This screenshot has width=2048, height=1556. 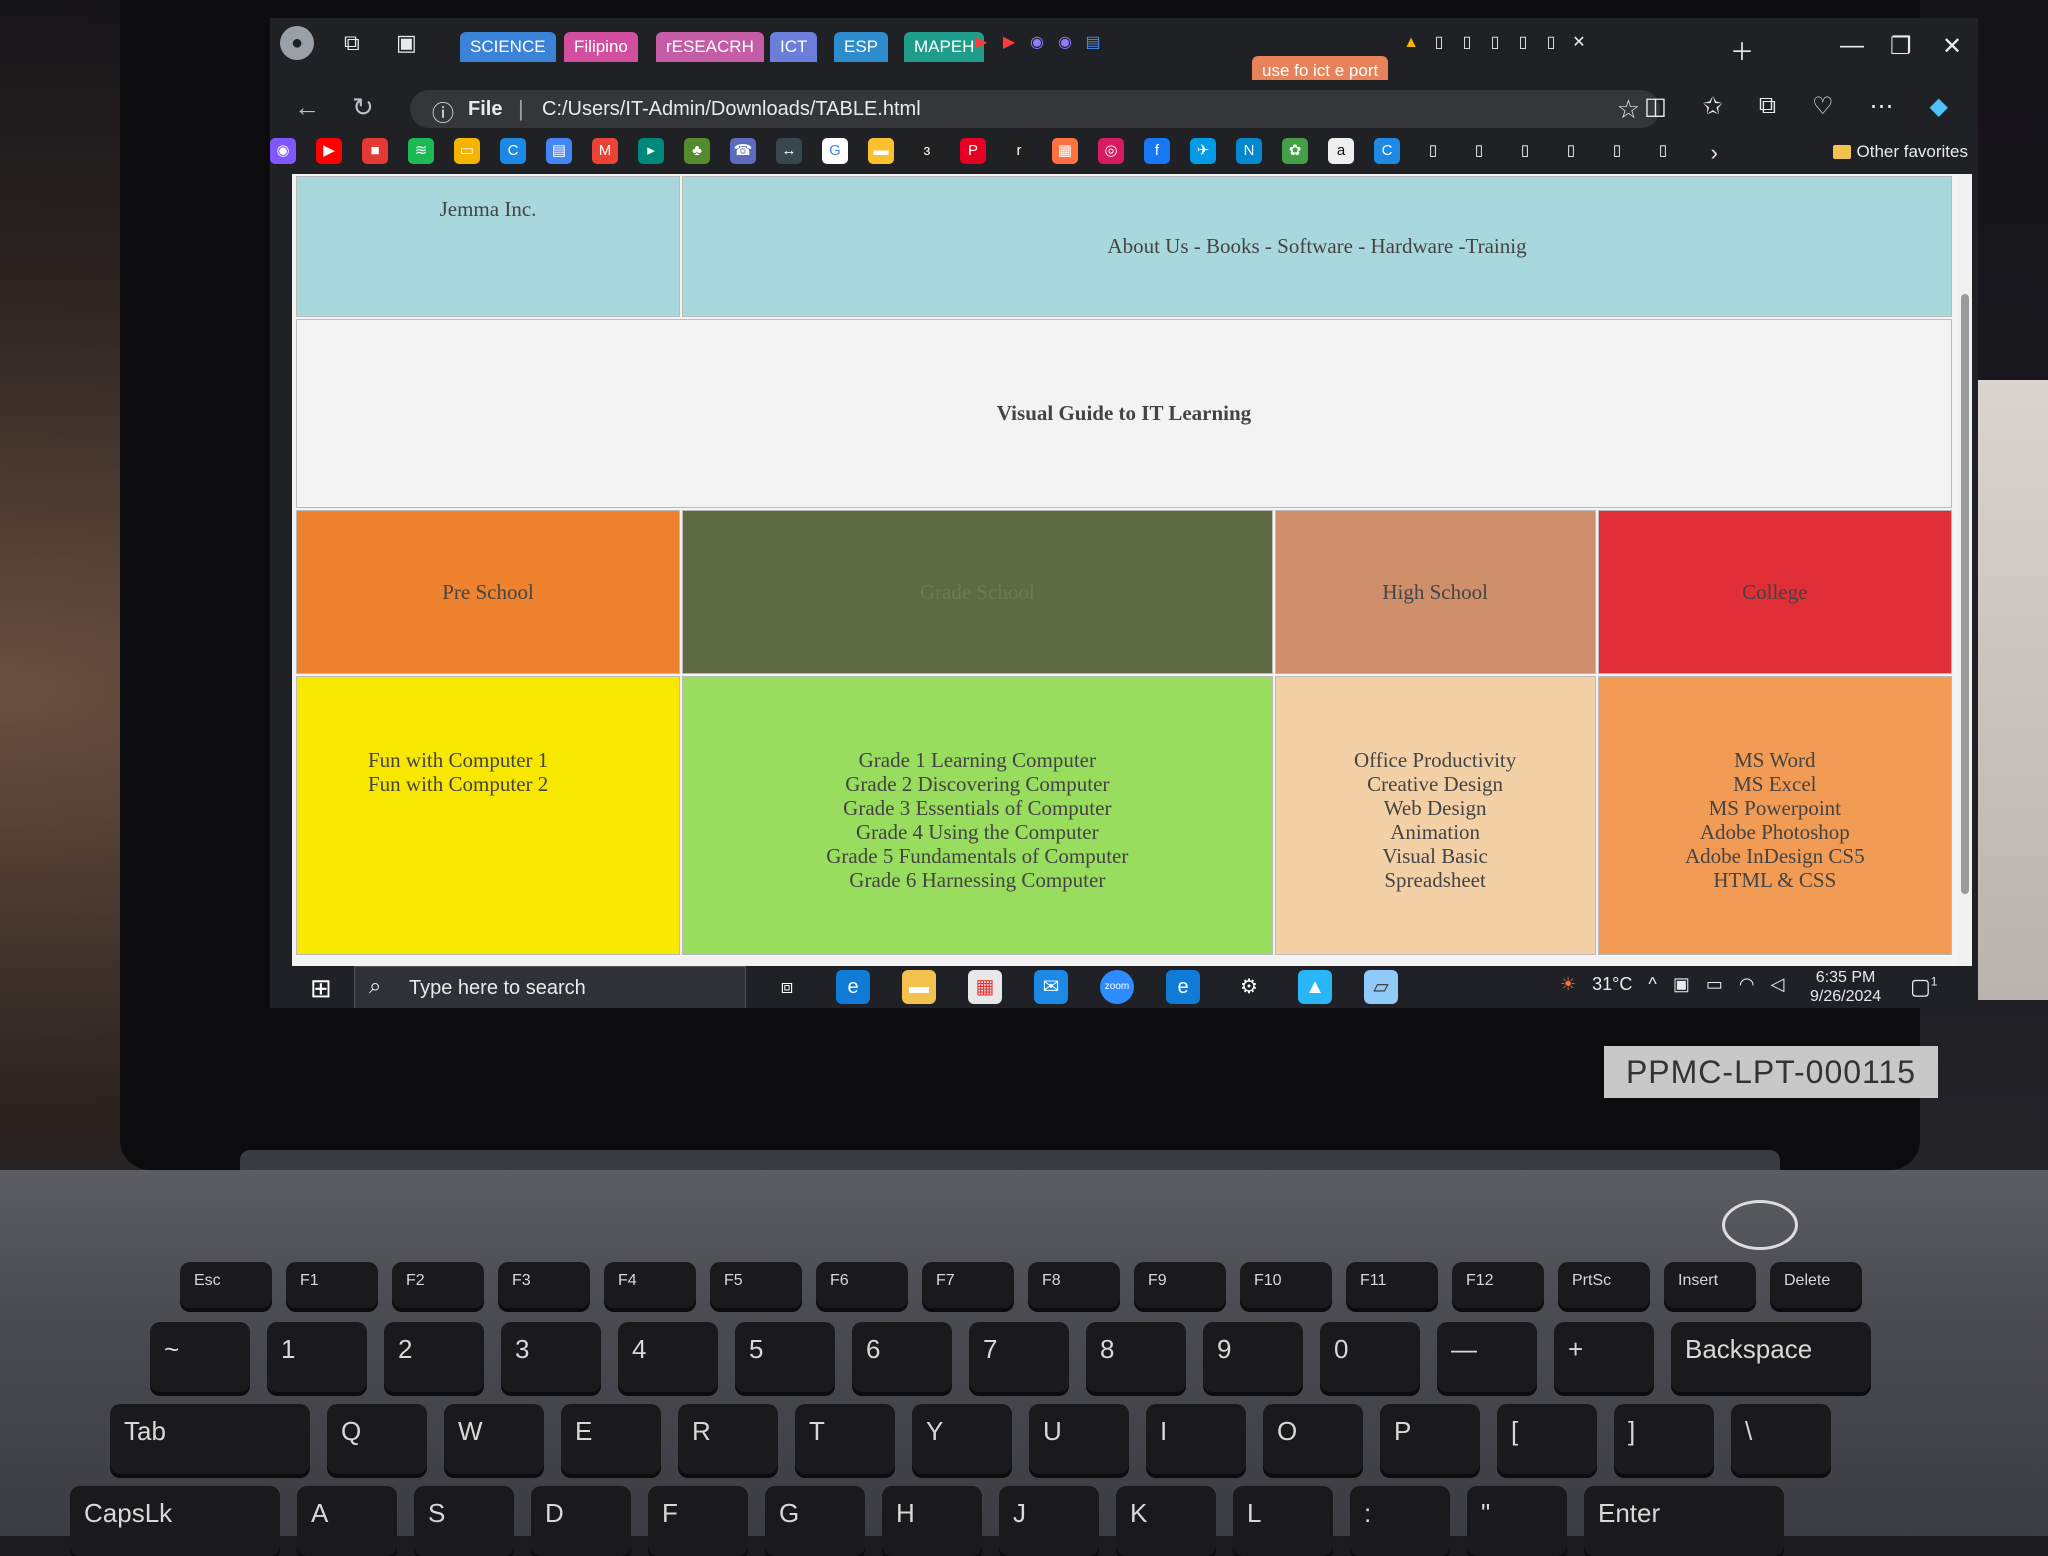 What do you see at coordinates (1487, 1357) in the screenshot?
I see `key-: —` at bounding box center [1487, 1357].